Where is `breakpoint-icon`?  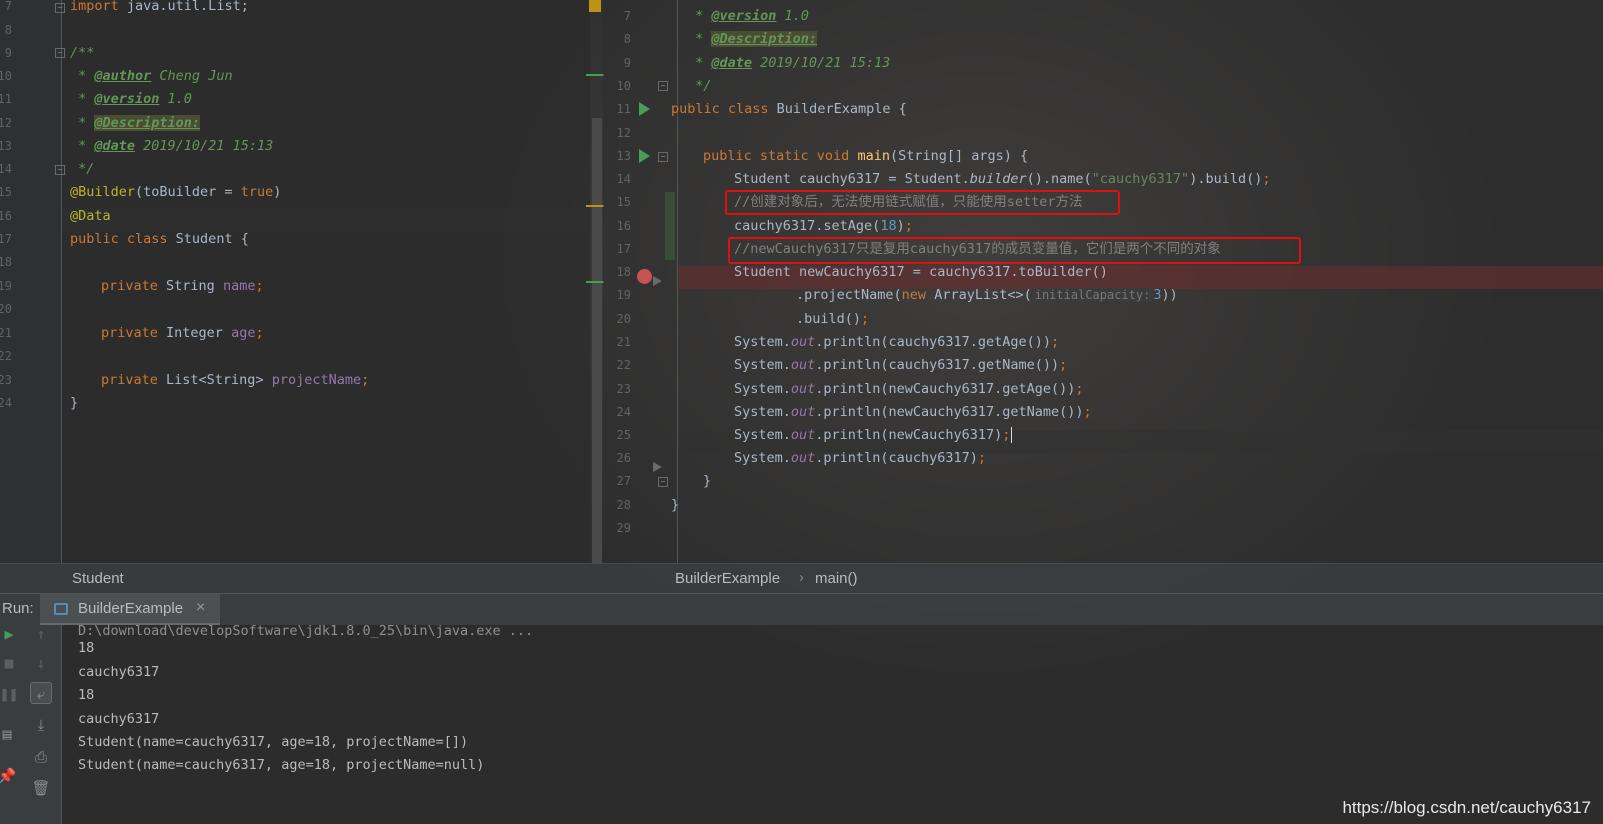 breakpoint-icon is located at coordinates (644, 276).